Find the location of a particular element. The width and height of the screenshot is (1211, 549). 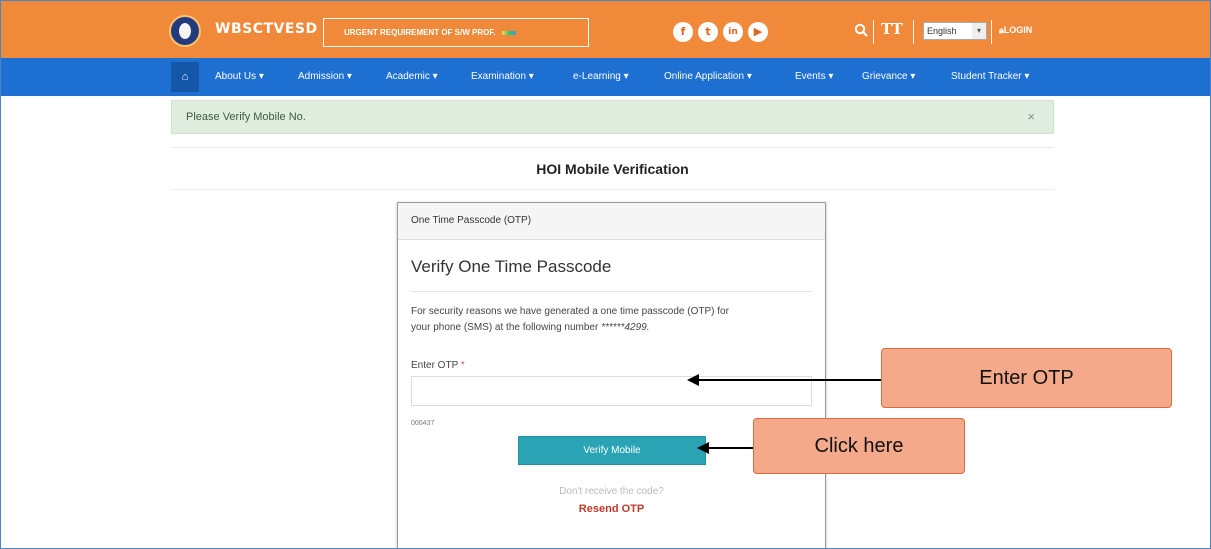

news-ticker: URGENT REQUIREMENT OF S/W PROF. is located at coordinates (456, 32).